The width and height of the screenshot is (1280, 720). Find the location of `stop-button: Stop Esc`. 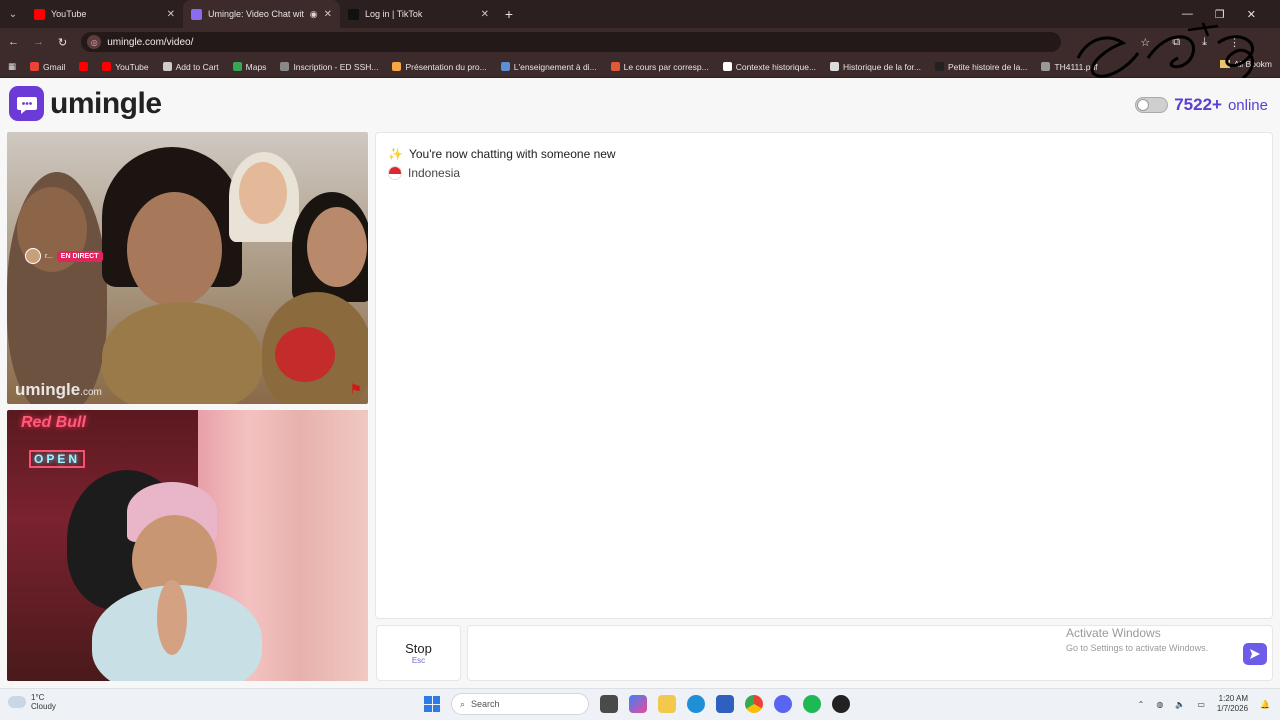

stop-button: Stop Esc is located at coordinates (418, 653).